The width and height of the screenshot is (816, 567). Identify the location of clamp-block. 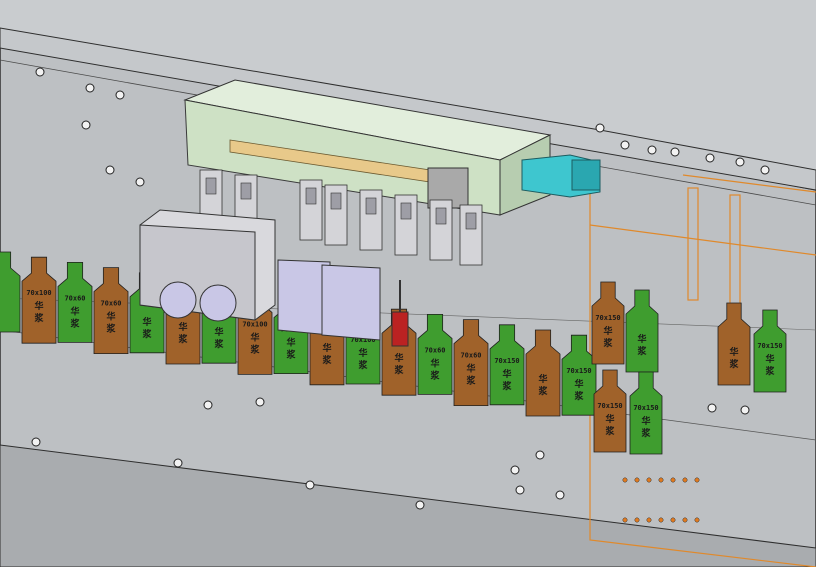
(329, 300).